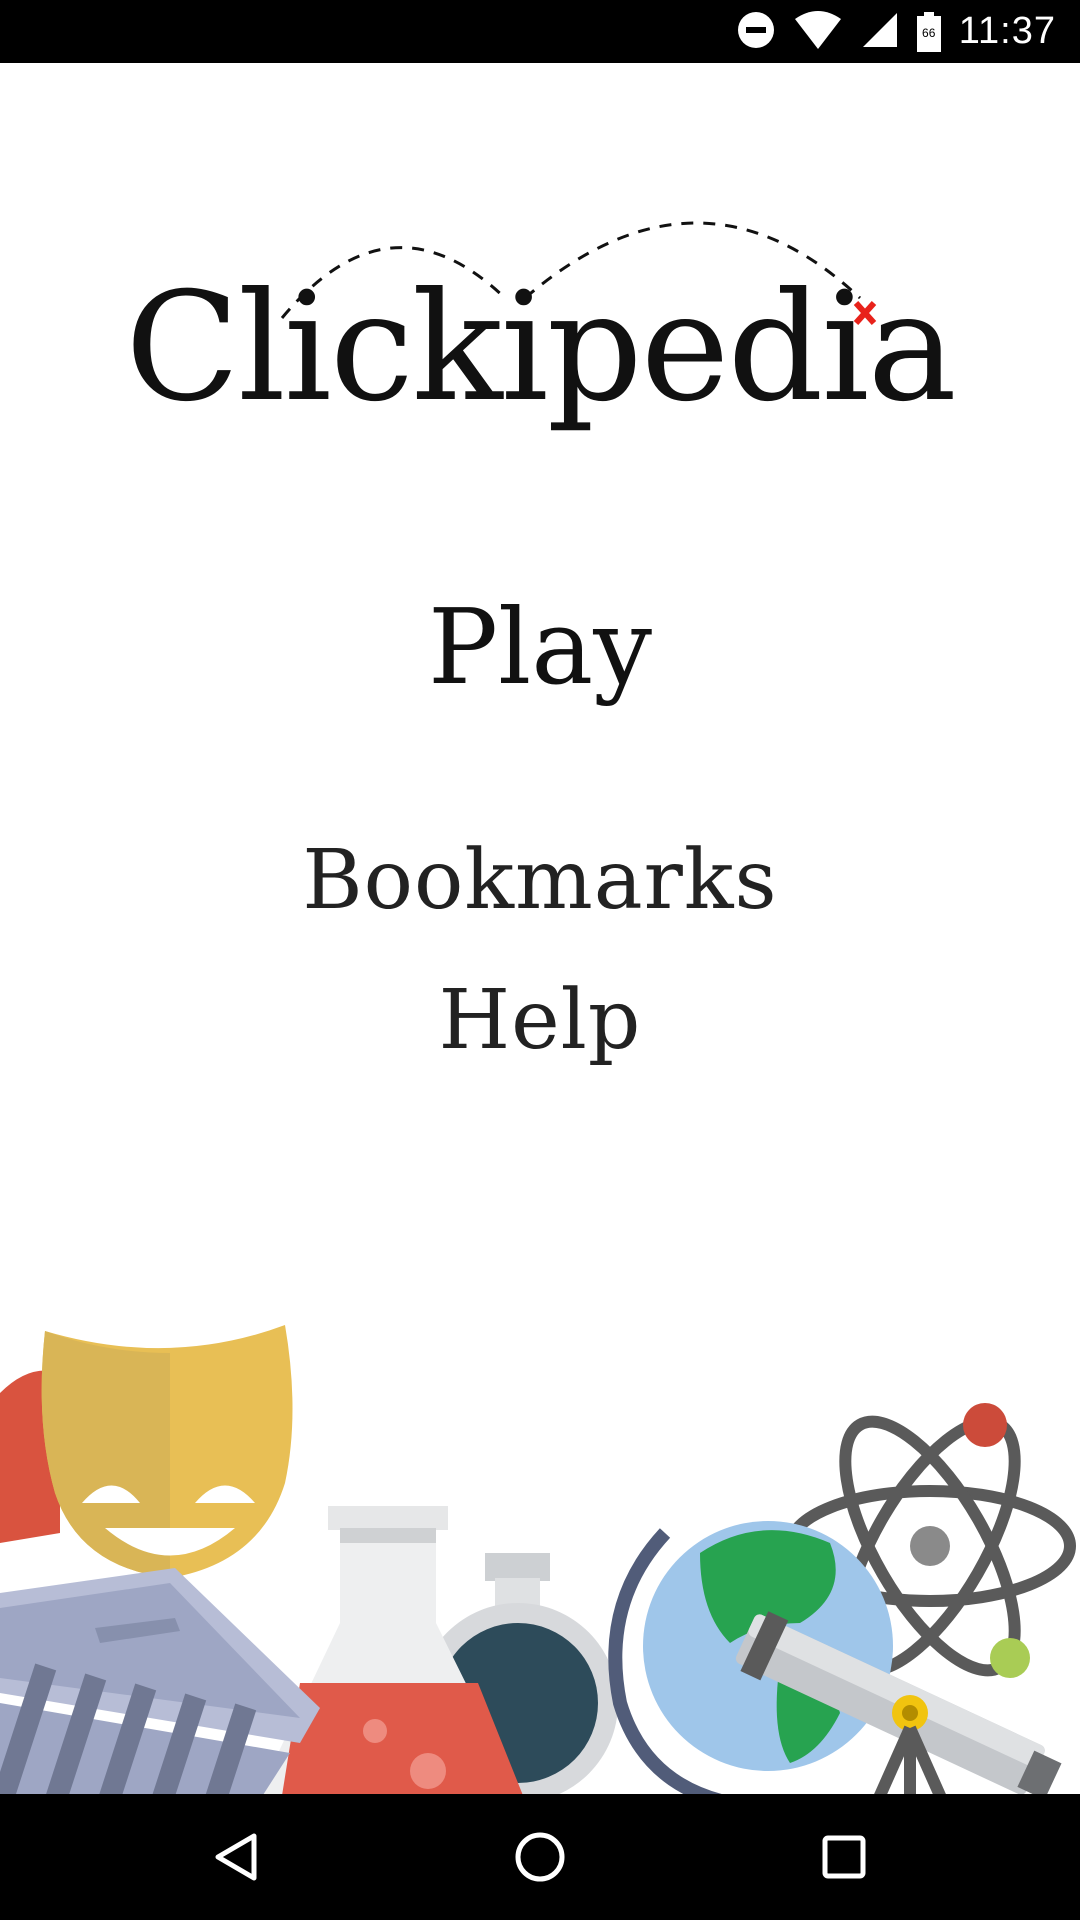 This screenshot has width=1080, height=1920. I want to click on battery-level: 66, so click(929, 32).